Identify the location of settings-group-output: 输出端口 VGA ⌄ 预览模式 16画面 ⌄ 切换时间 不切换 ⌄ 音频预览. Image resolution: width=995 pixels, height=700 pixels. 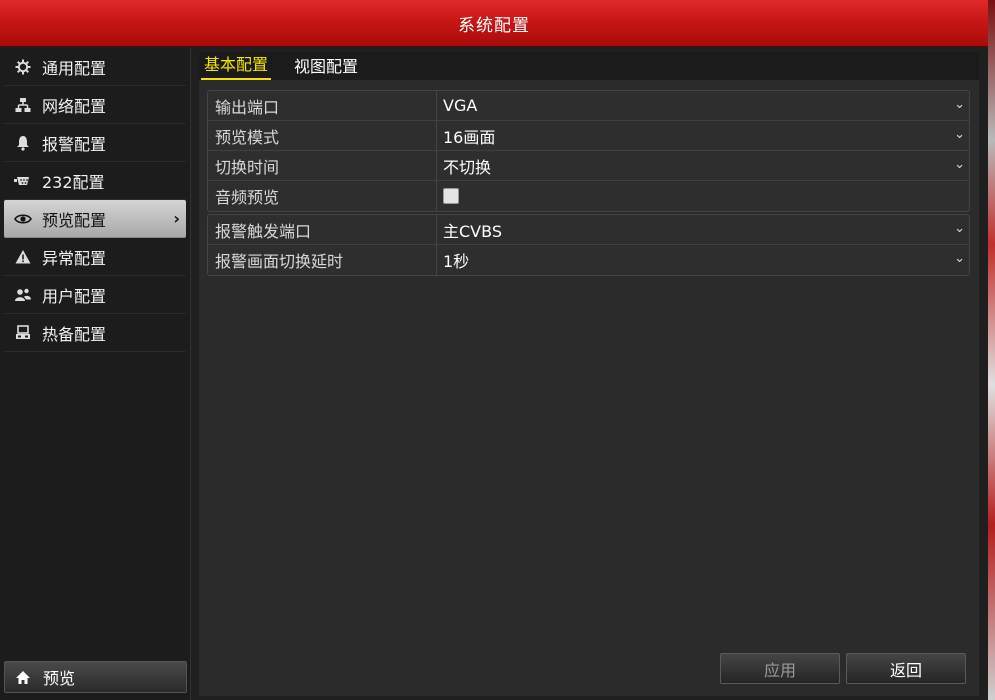
(588, 151).